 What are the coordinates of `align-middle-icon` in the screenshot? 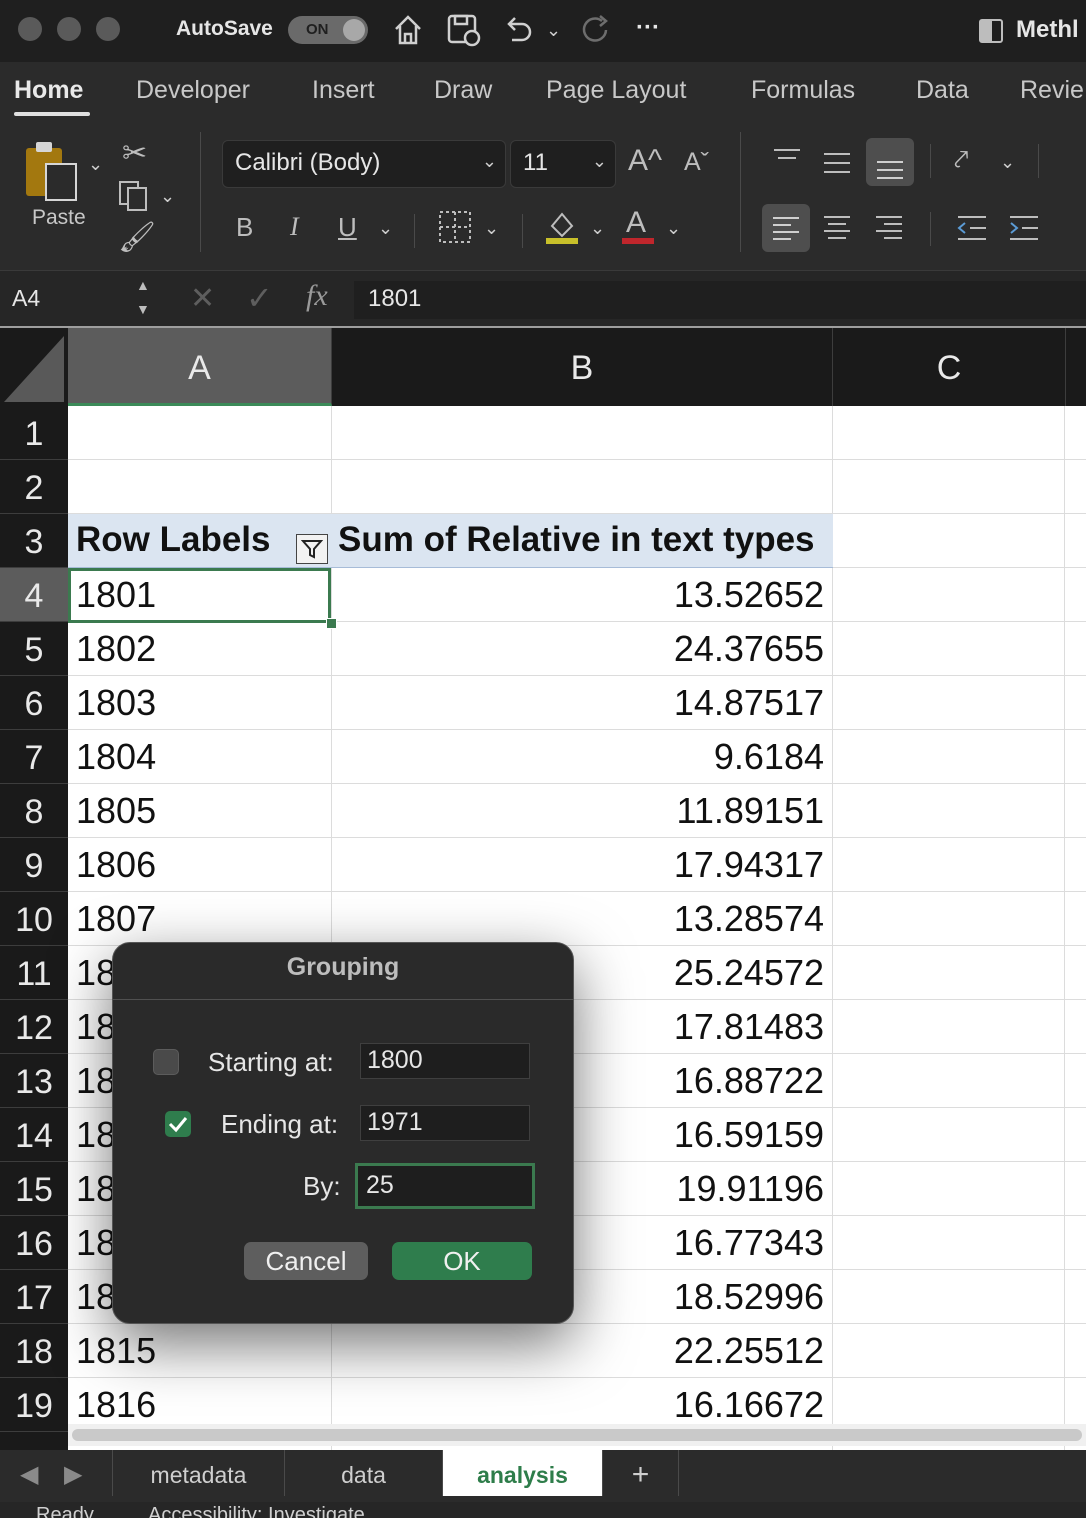 It's located at (837, 163).